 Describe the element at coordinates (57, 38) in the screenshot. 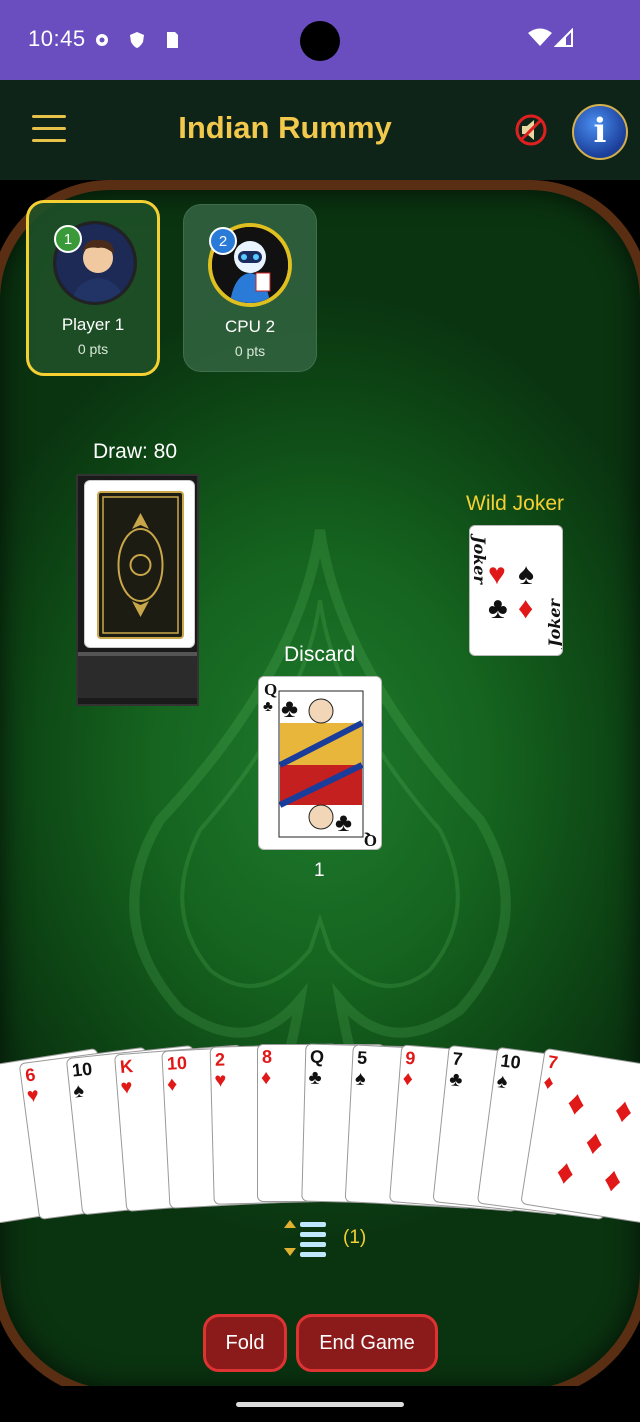

I see `status-time: 10:45` at that location.